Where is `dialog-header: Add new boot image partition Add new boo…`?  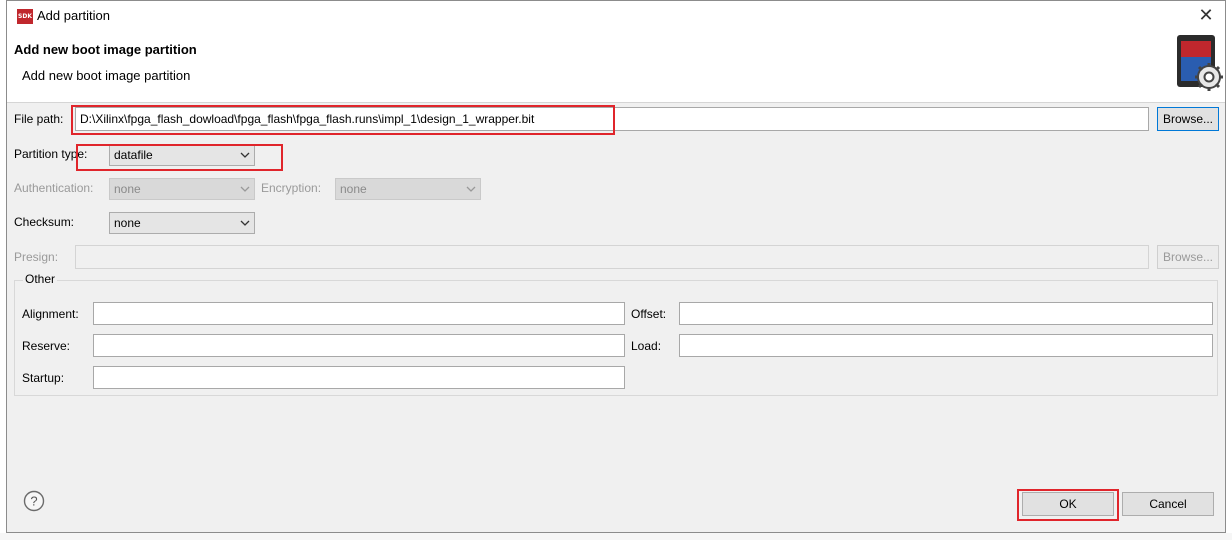
dialog-header: Add new boot image partition Add new boo… is located at coordinates (616, 67).